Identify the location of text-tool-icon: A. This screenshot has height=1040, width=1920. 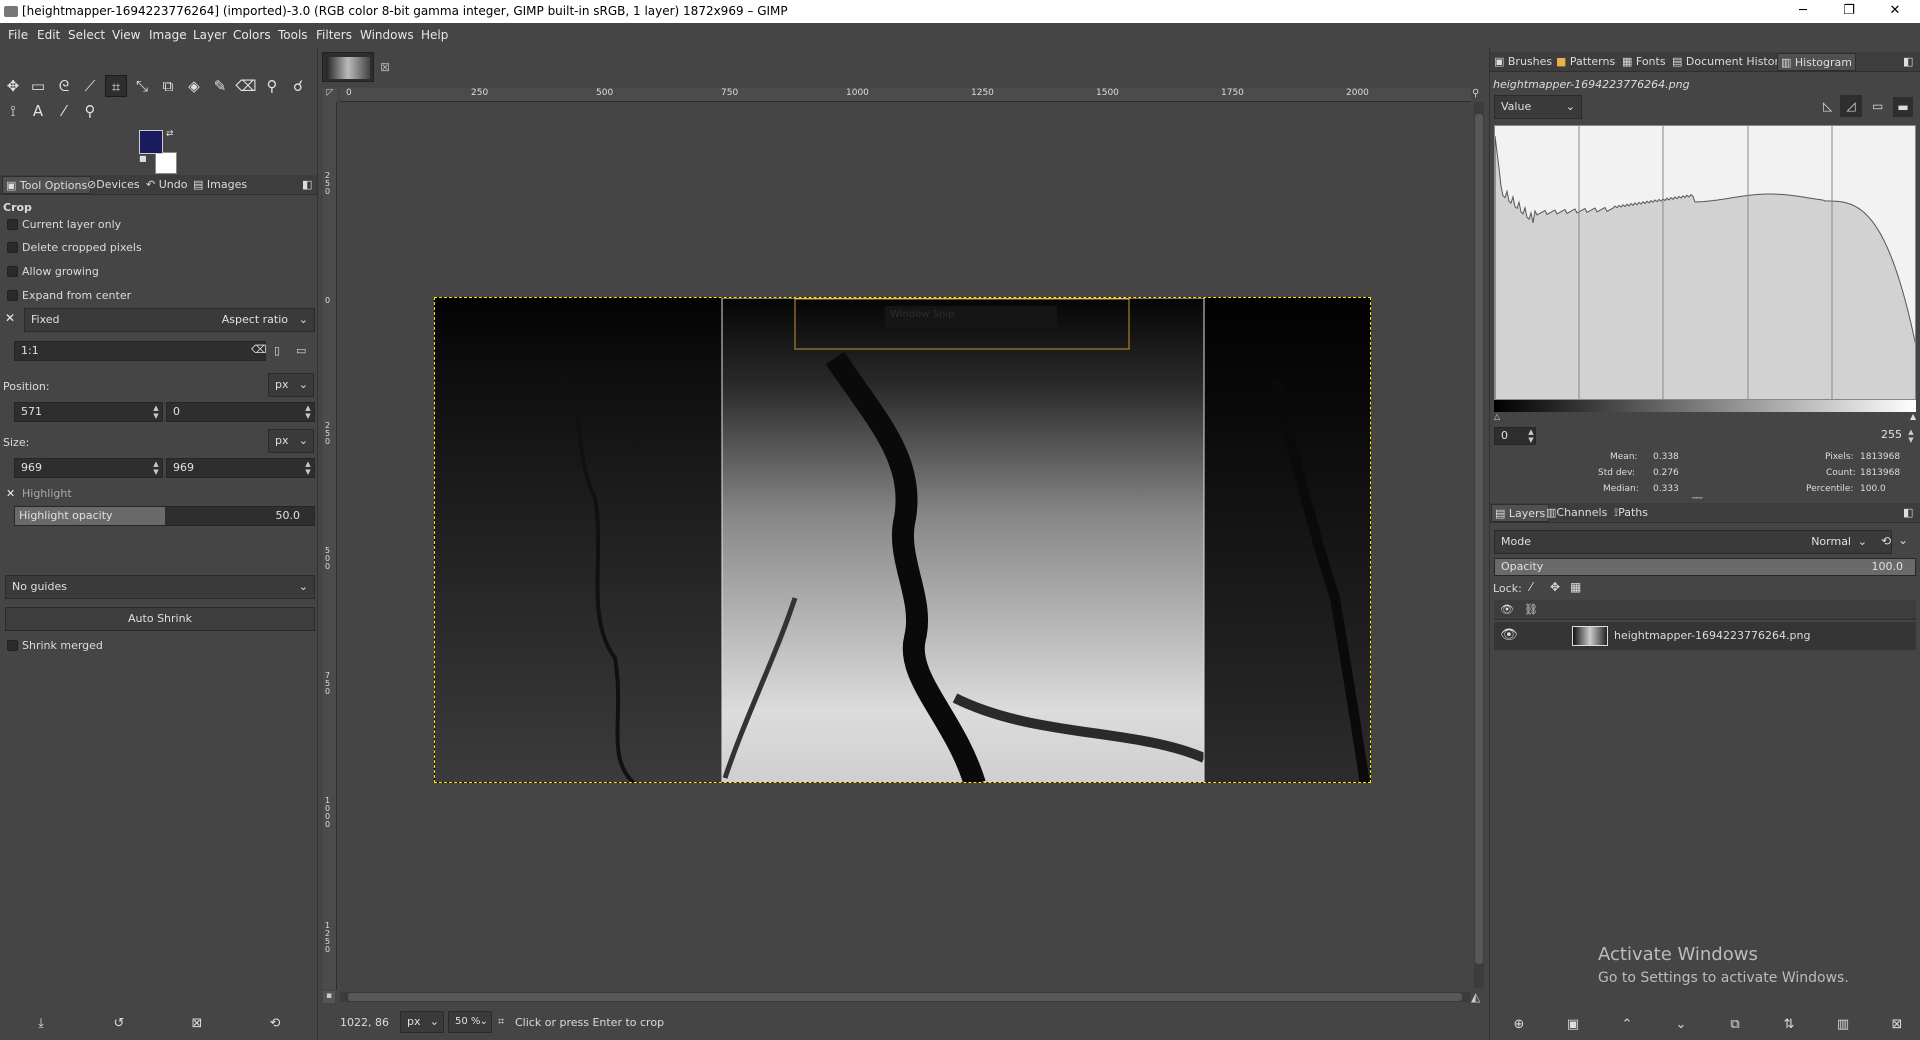
(38, 111).